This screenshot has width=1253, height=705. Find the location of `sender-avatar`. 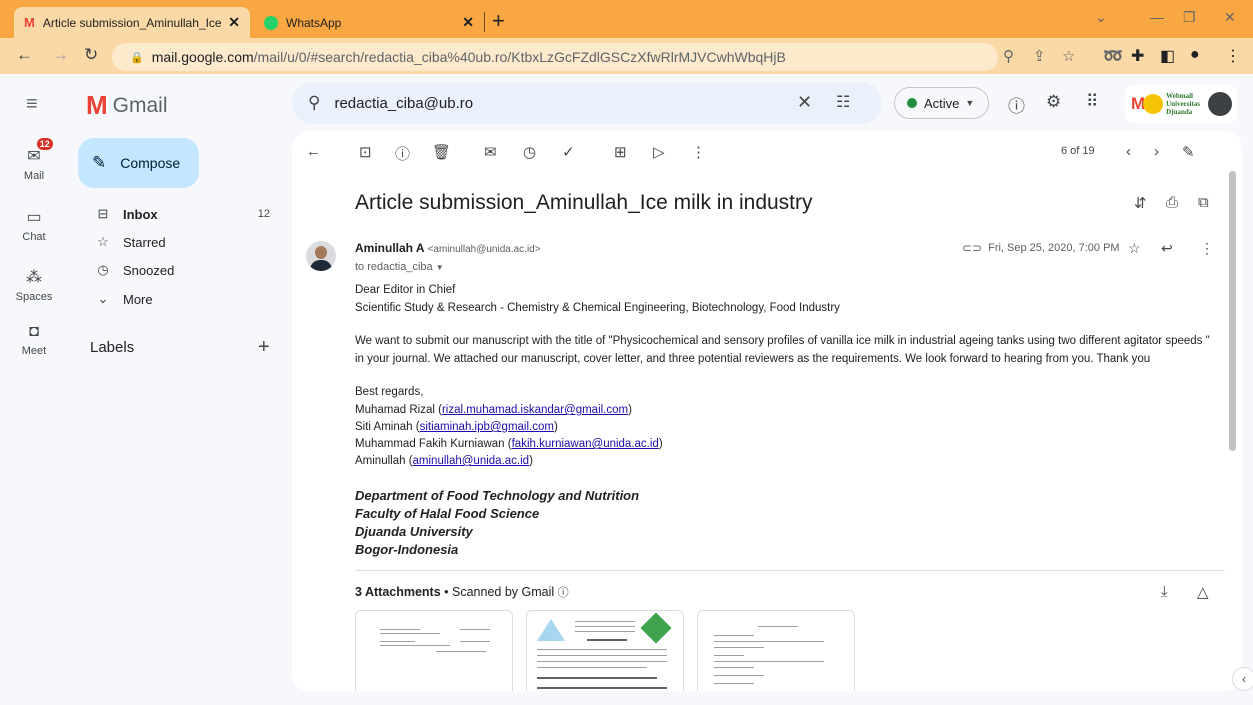

sender-avatar is located at coordinates (321, 256).